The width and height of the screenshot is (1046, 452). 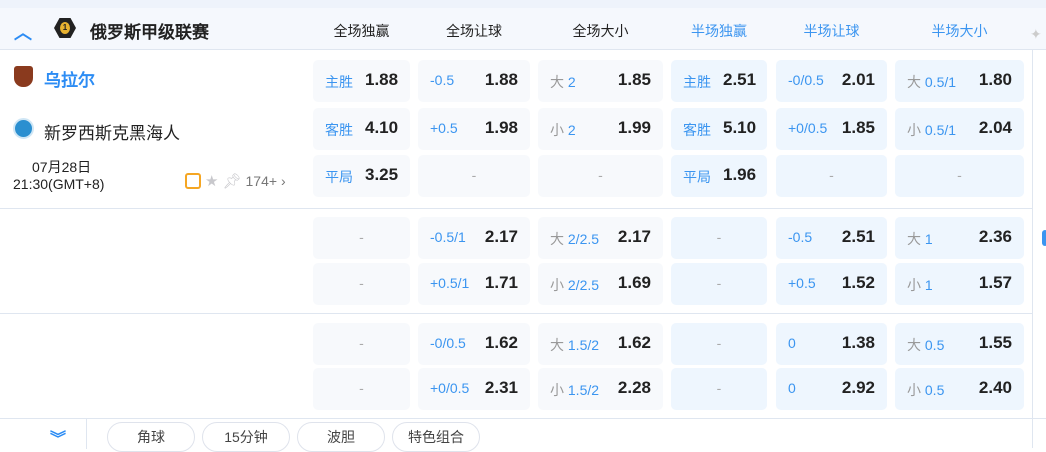 I want to click on odds-cell: 客胜 5.10, so click(x=719, y=129).